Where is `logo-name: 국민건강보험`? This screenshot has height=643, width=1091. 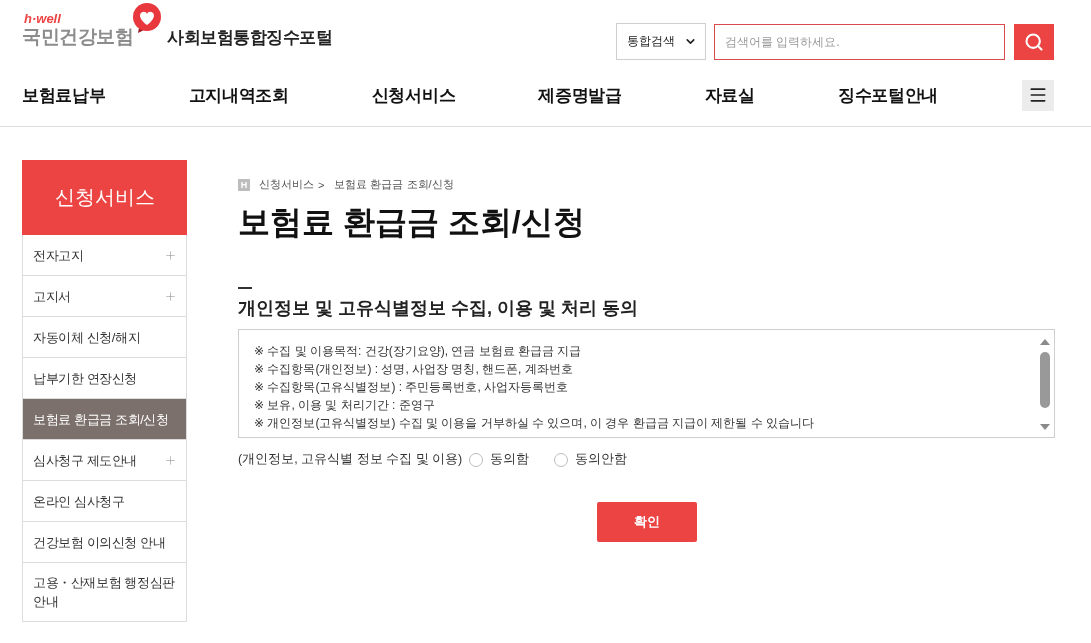
logo-name: 국민건강보험 is located at coordinates (77, 37).